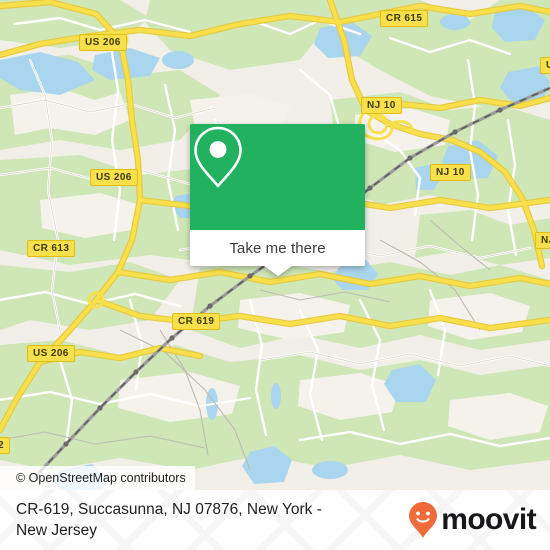 The image size is (550, 550). I want to click on road-shield-nj-10-east: NJ 10, so click(450, 172).